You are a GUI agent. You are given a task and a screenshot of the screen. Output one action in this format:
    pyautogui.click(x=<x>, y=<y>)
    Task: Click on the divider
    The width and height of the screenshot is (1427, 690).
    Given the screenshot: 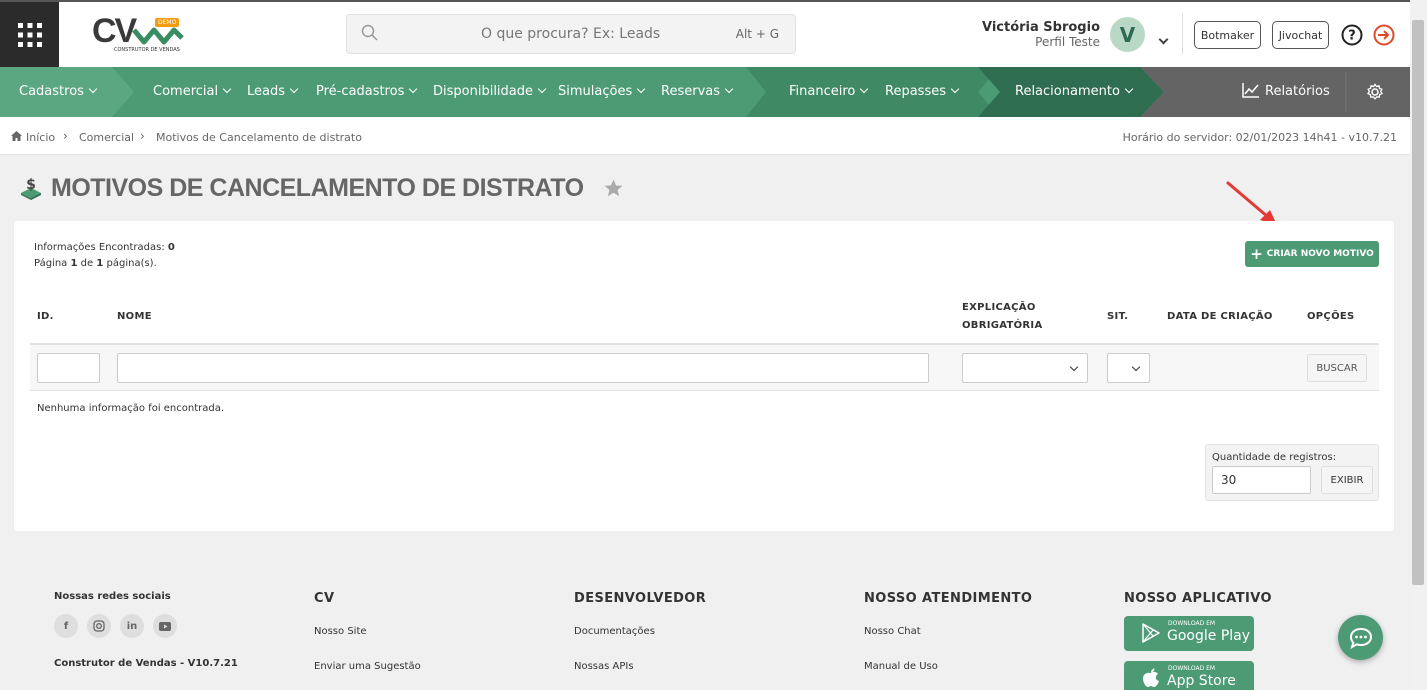 What is the action you would take?
    pyautogui.click(x=1182, y=34)
    